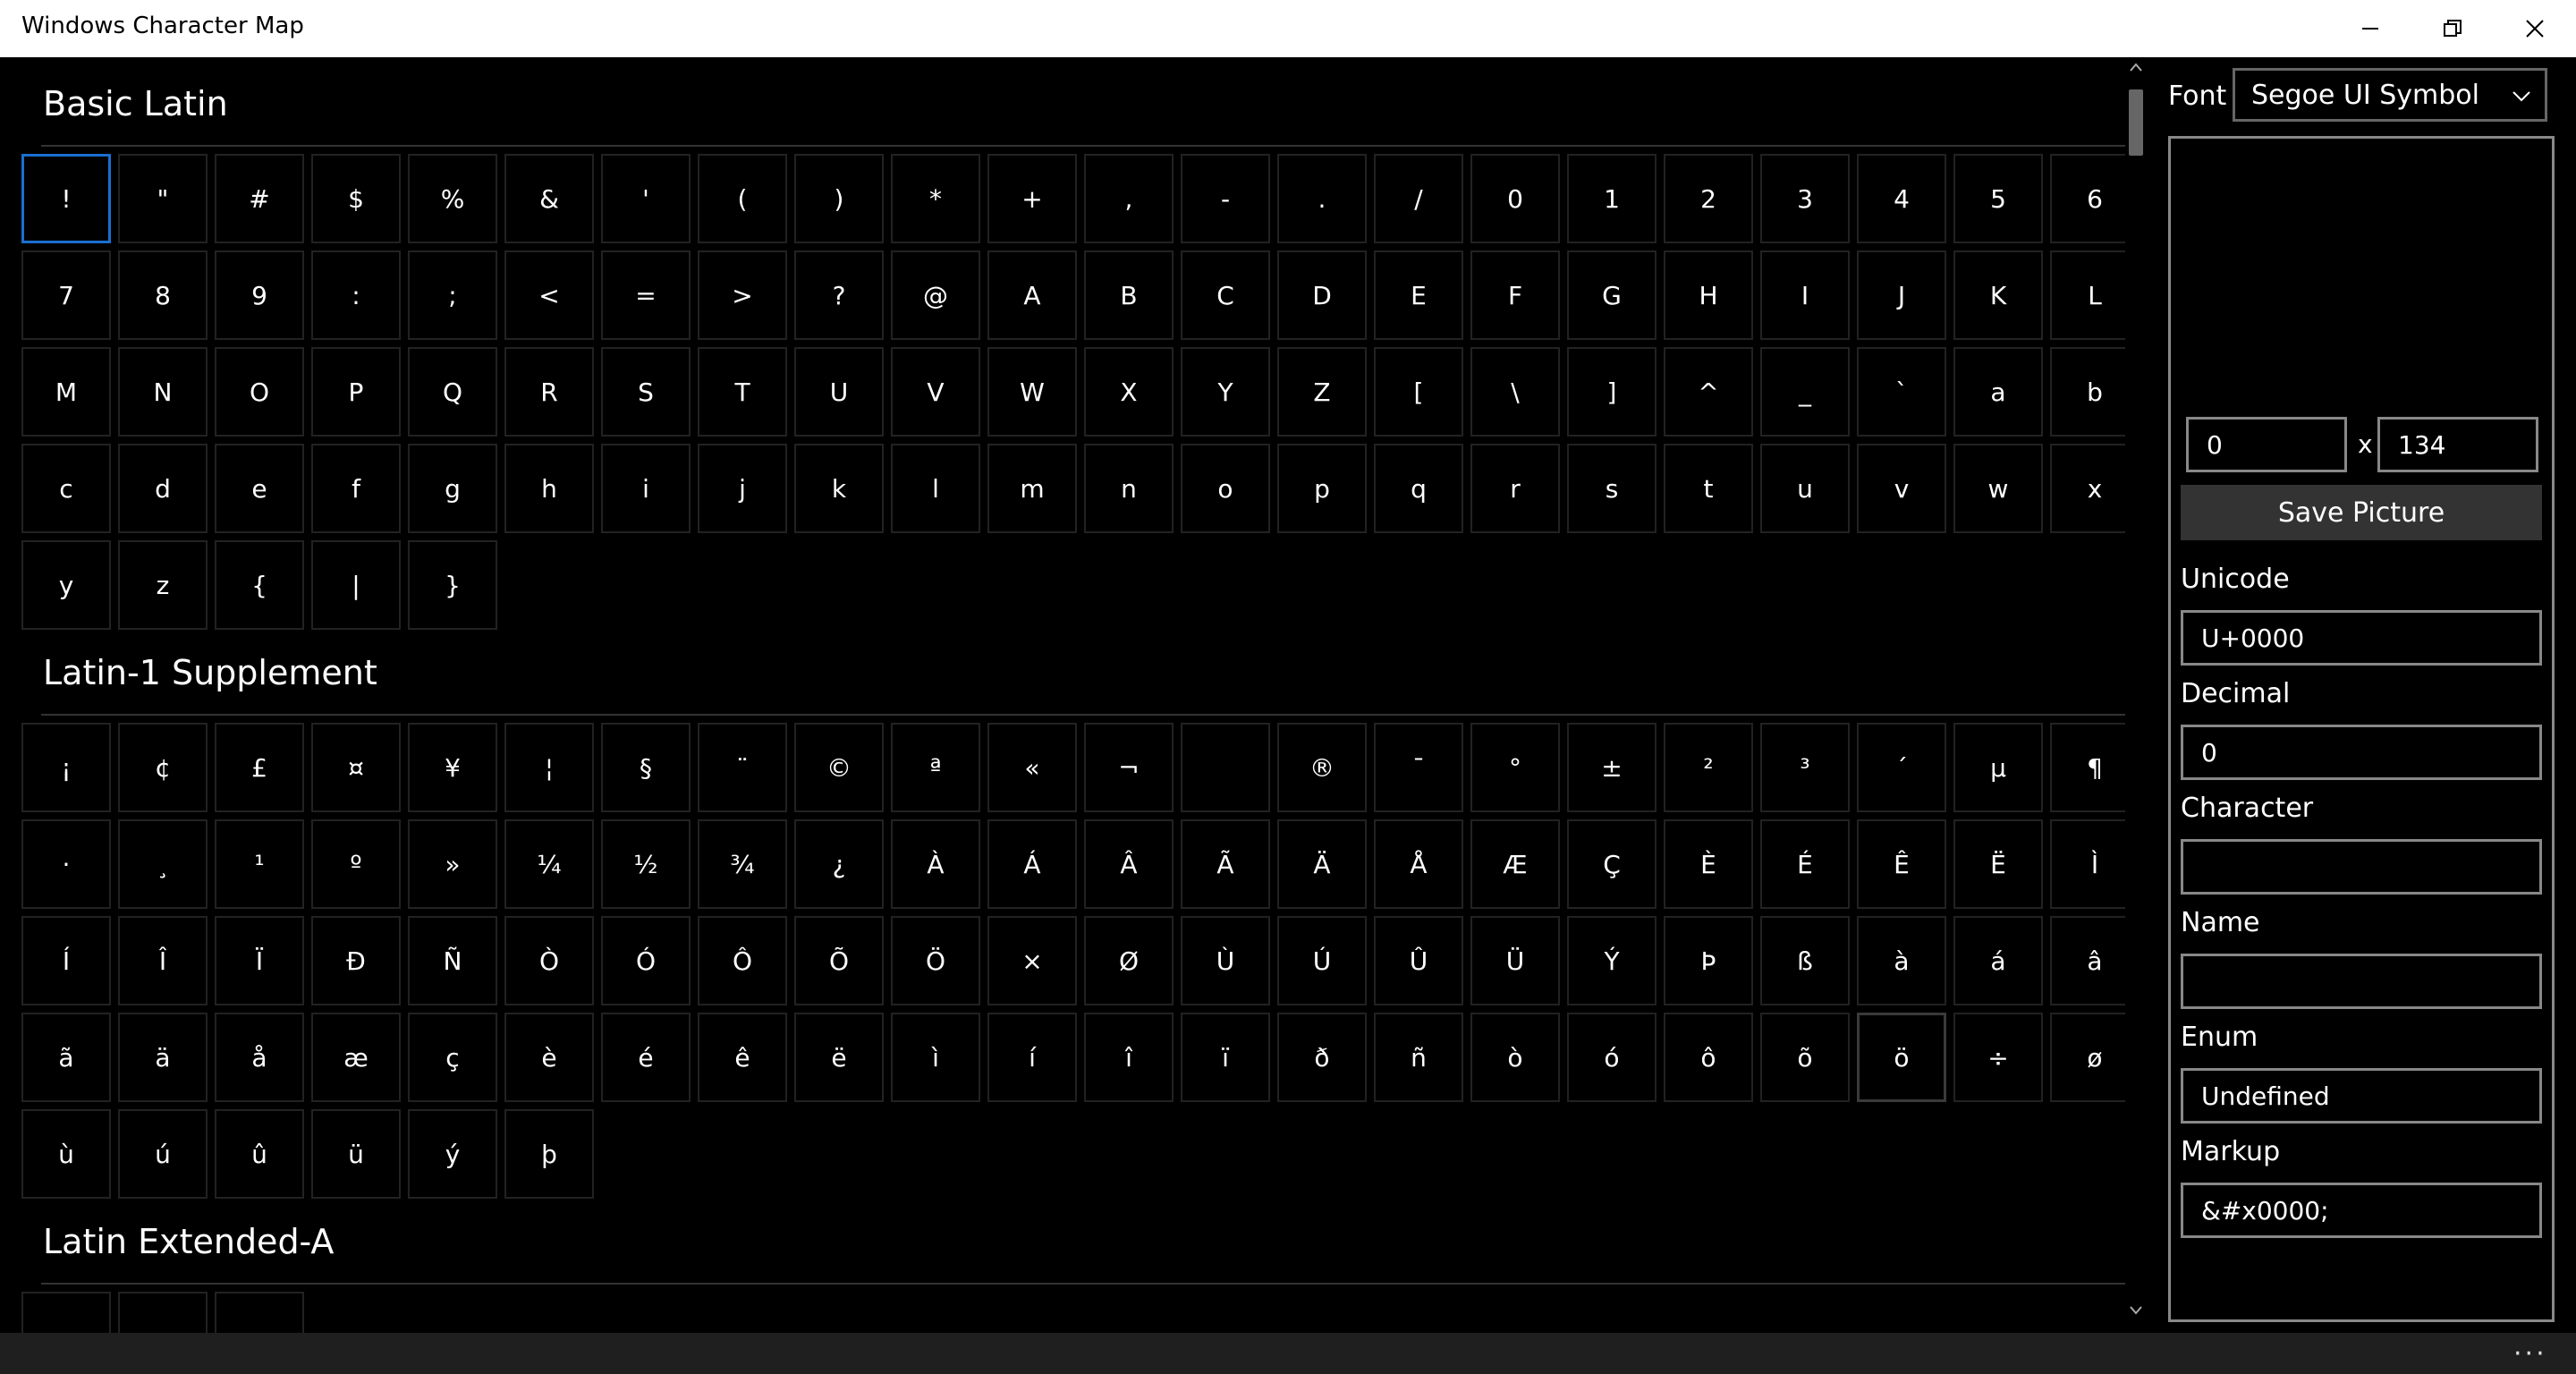  What do you see at coordinates (1225, 960) in the screenshot?
I see `character-cell: Ù` at bounding box center [1225, 960].